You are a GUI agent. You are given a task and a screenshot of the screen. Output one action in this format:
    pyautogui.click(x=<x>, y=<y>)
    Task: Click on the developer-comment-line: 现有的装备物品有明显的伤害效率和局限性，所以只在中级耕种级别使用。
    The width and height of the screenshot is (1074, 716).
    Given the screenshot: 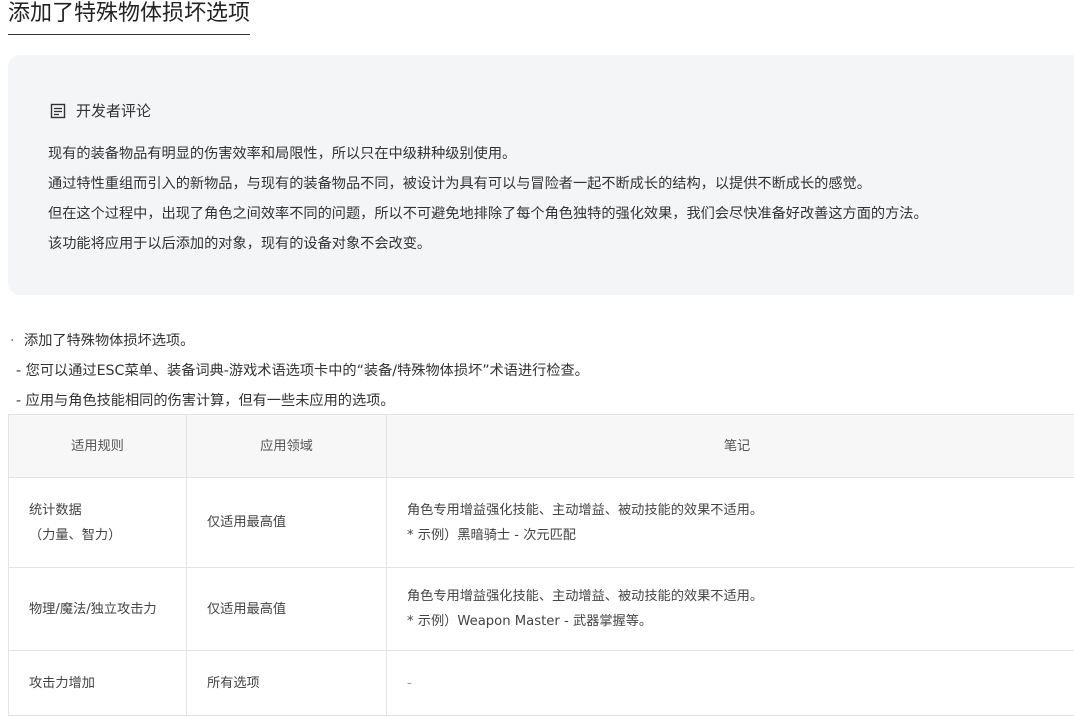 What is the action you would take?
    pyautogui.click(x=488, y=154)
    